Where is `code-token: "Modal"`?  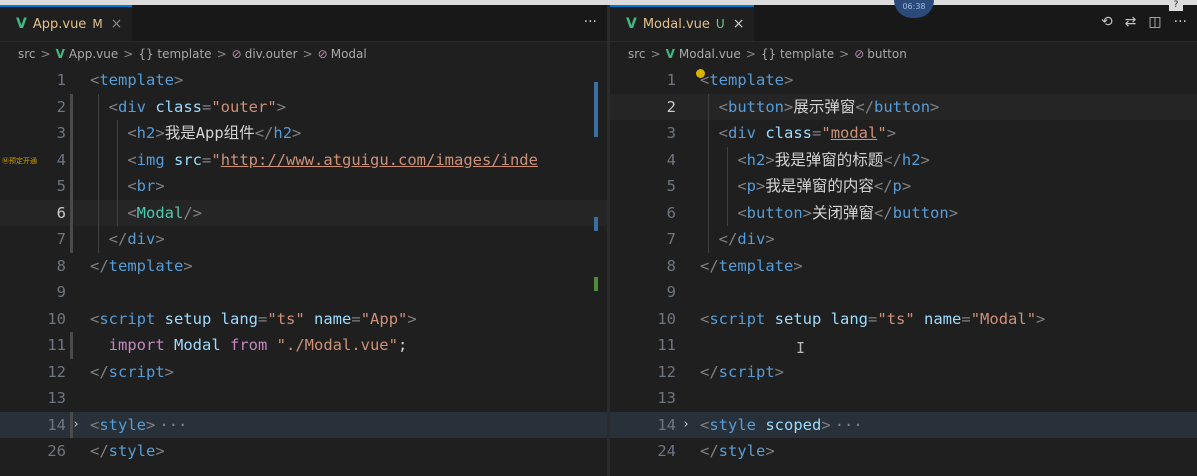
code-token: "Modal" is located at coordinates (1003, 318).